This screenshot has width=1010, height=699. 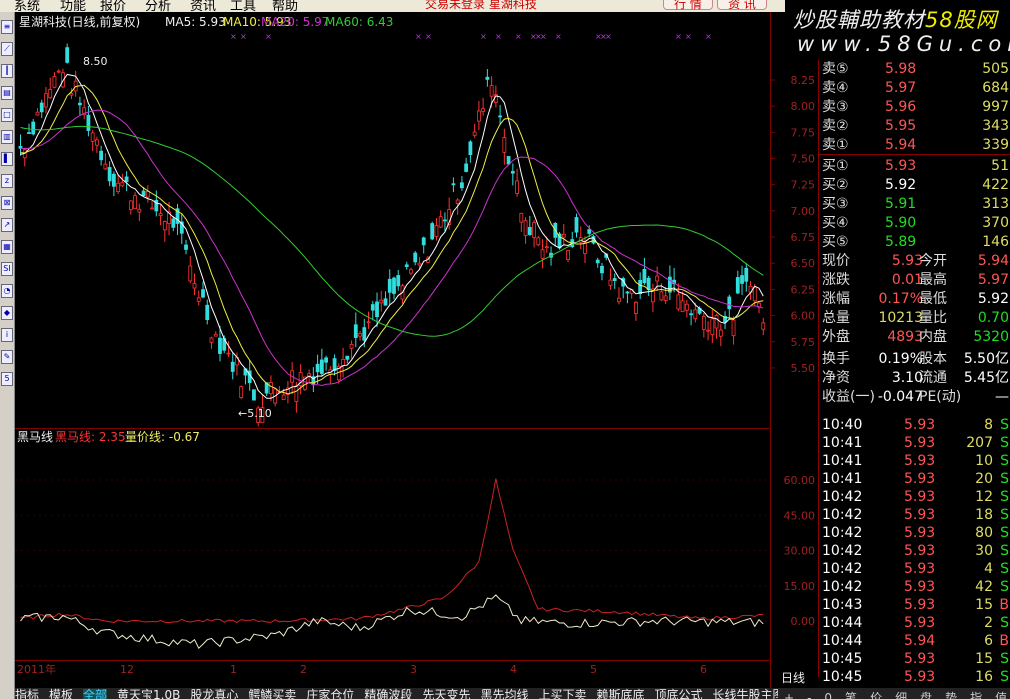 What do you see at coordinates (800, 551) in the screenshot?
I see `ind-tick-label: 30.00` at bounding box center [800, 551].